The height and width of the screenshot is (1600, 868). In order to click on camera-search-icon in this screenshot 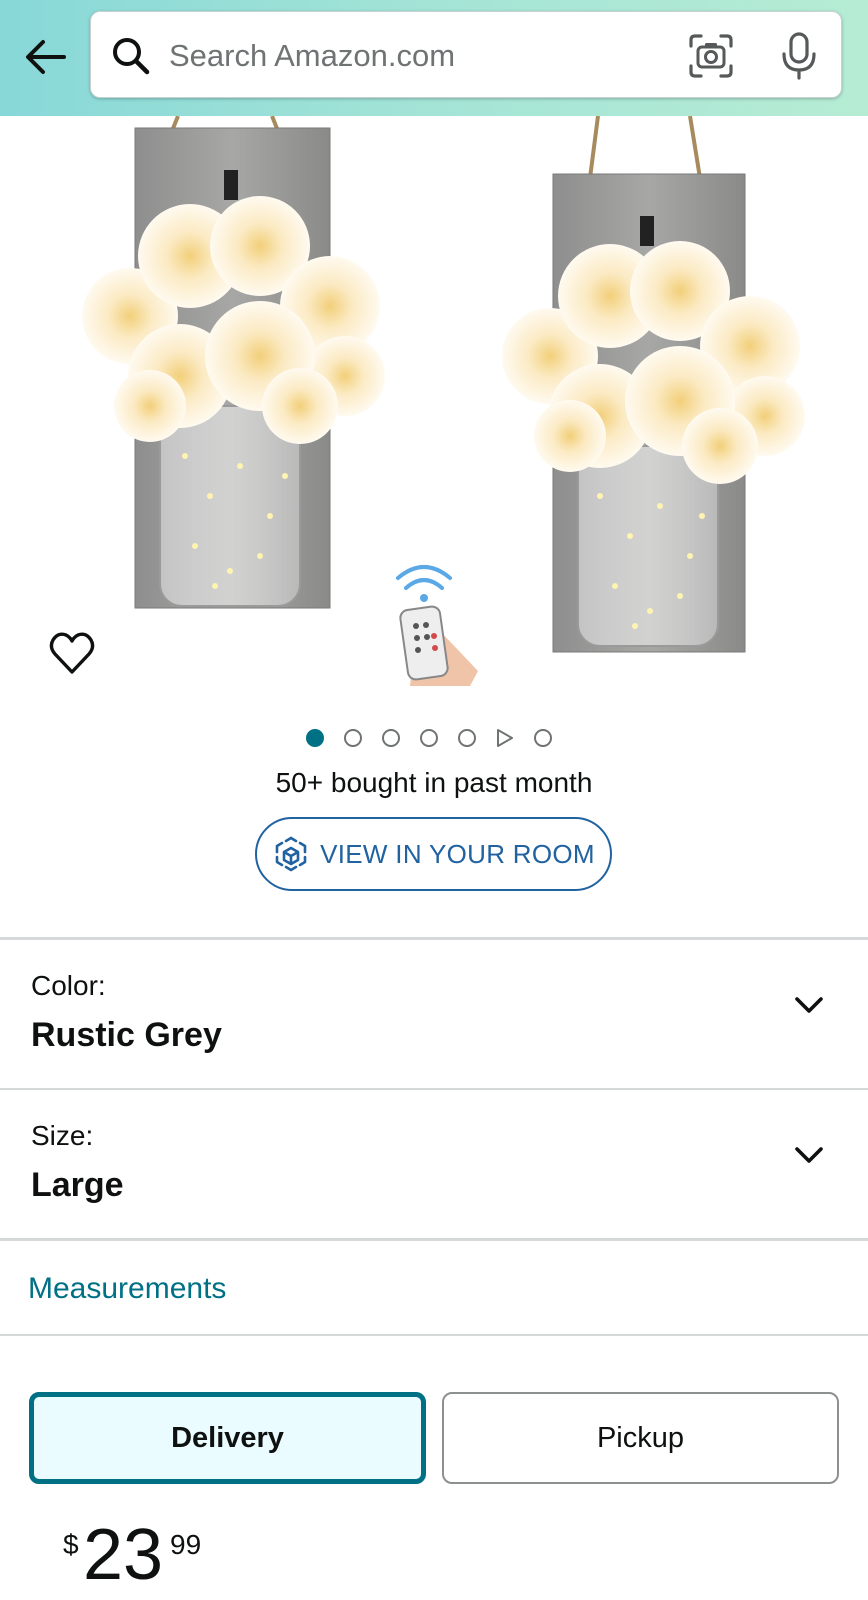, I will do `click(711, 56)`.